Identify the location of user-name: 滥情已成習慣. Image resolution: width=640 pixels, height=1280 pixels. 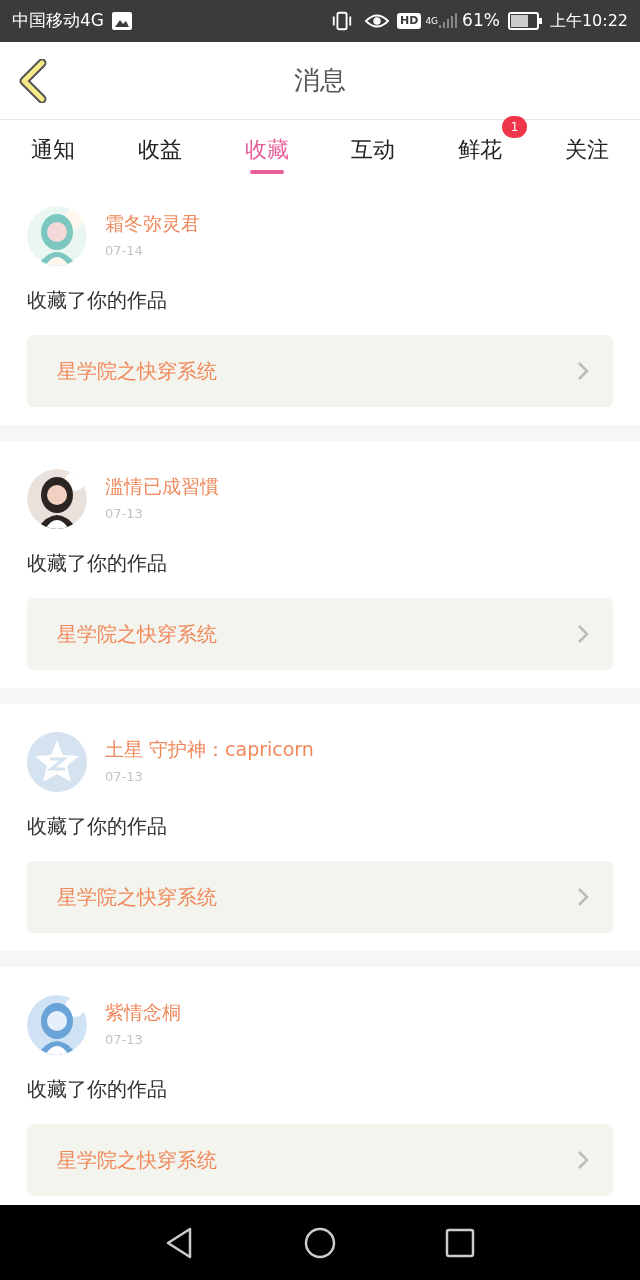
(162, 486).